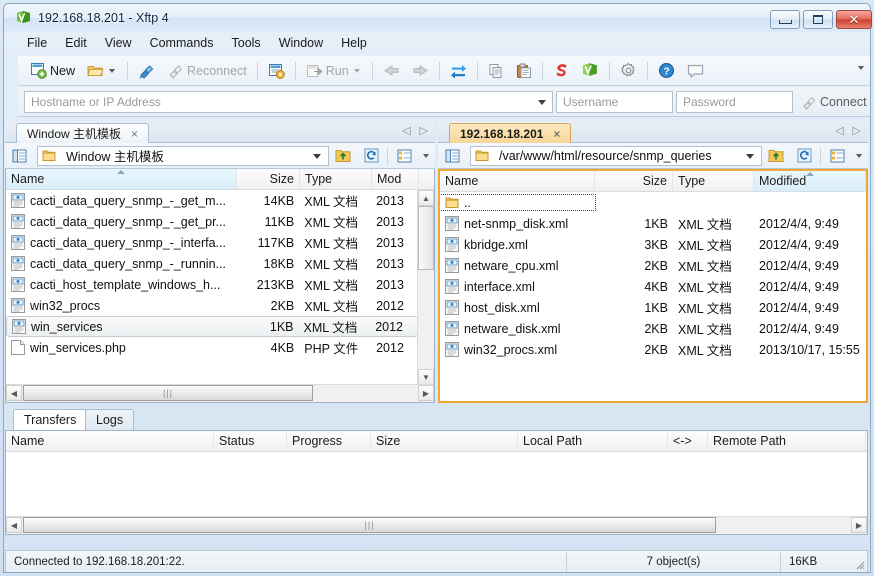 This screenshot has width=874, height=576. I want to click on table-row: win32_procs 2KB XML 文档 2012, so click(212, 305).